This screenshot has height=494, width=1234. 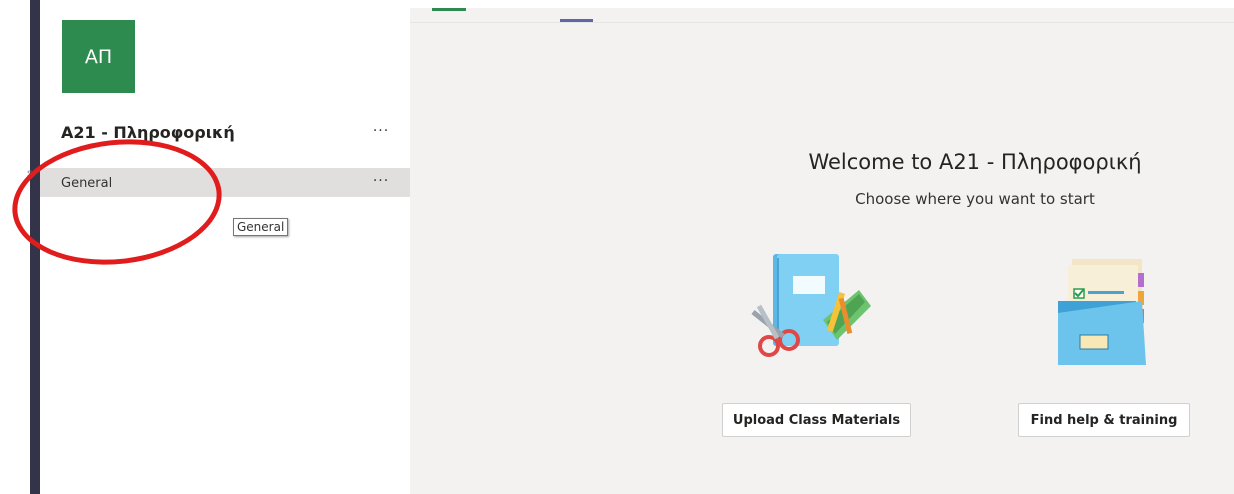 What do you see at coordinates (87, 183) in the screenshot?
I see `channel-label: General` at bounding box center [87, 183].